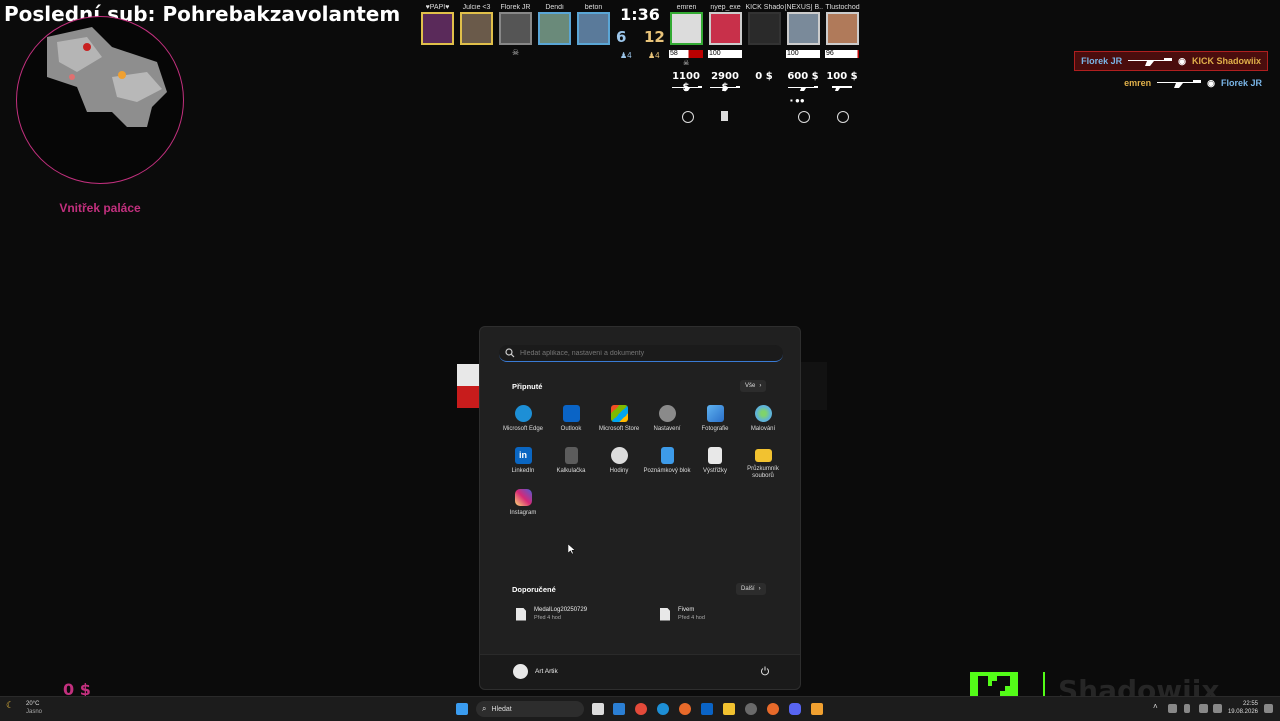 Image resolution: width=1280 pixels, height=721 pixels. I want to click on discord-icon, so click(795, 709).